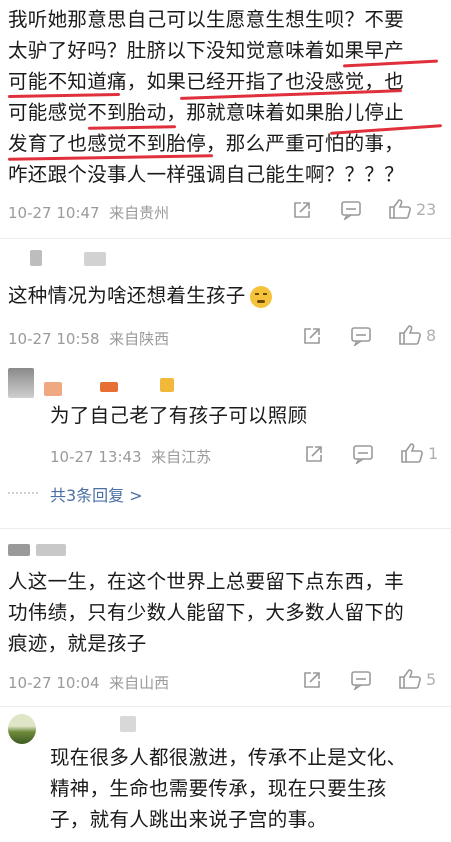 The width and height of the screenshot is (451, 842). Describe the element at coordinates (179, 415) in the screenshot. I see `reply-text: 为了自己老了有孩子可以照顾` at that location.